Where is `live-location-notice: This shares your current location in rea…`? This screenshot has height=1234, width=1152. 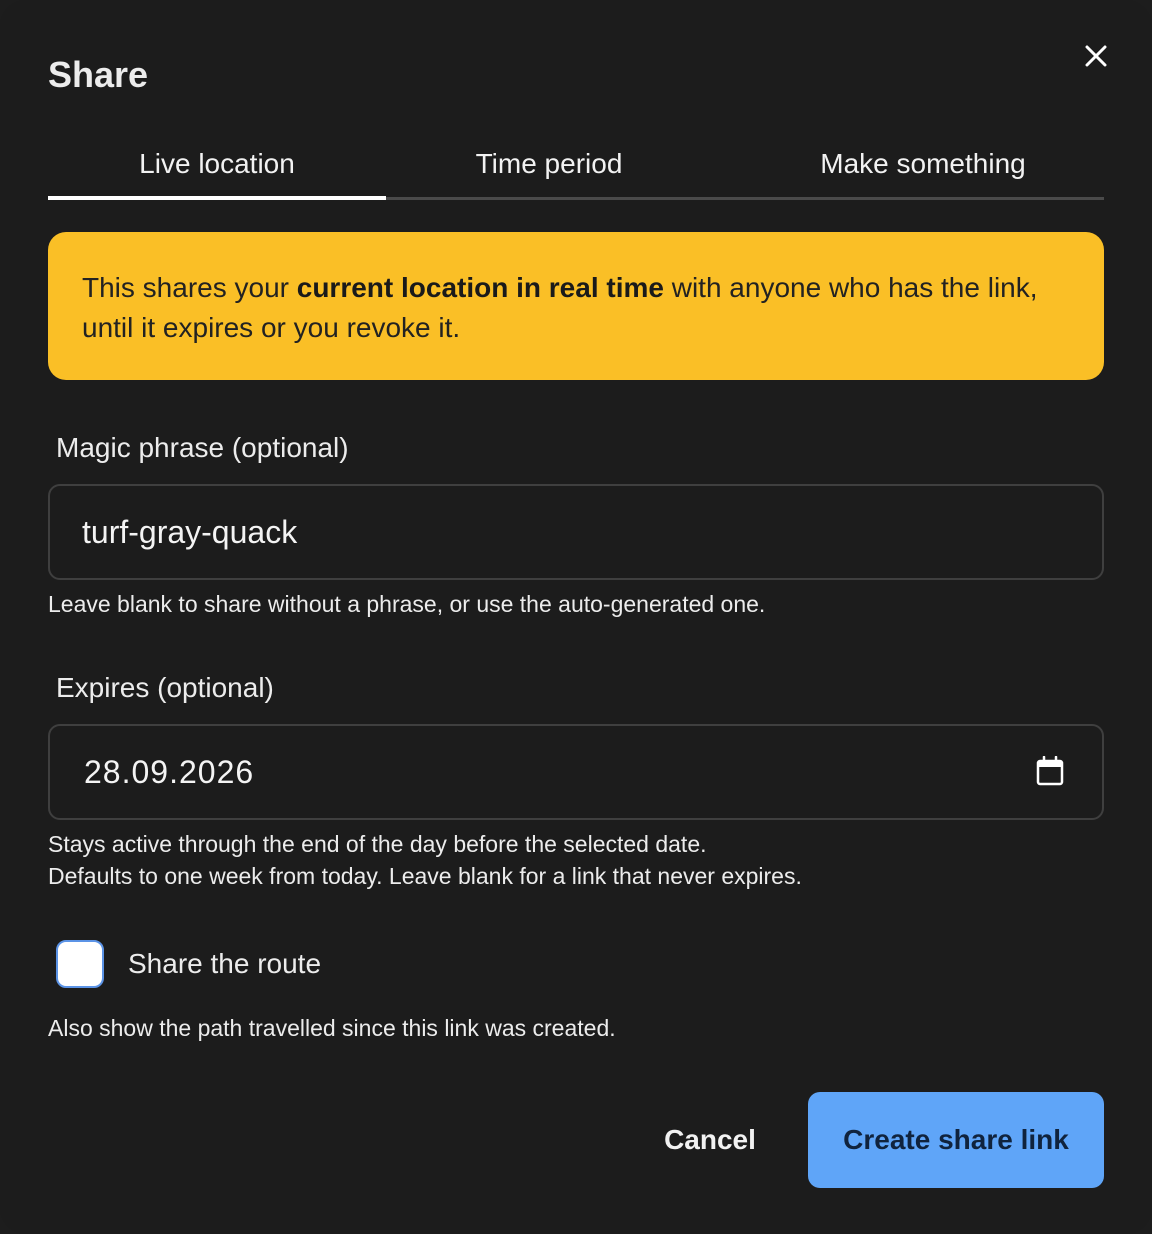
live-location-notice: This shares your current location in rea… is located at coordinates (576, 306).